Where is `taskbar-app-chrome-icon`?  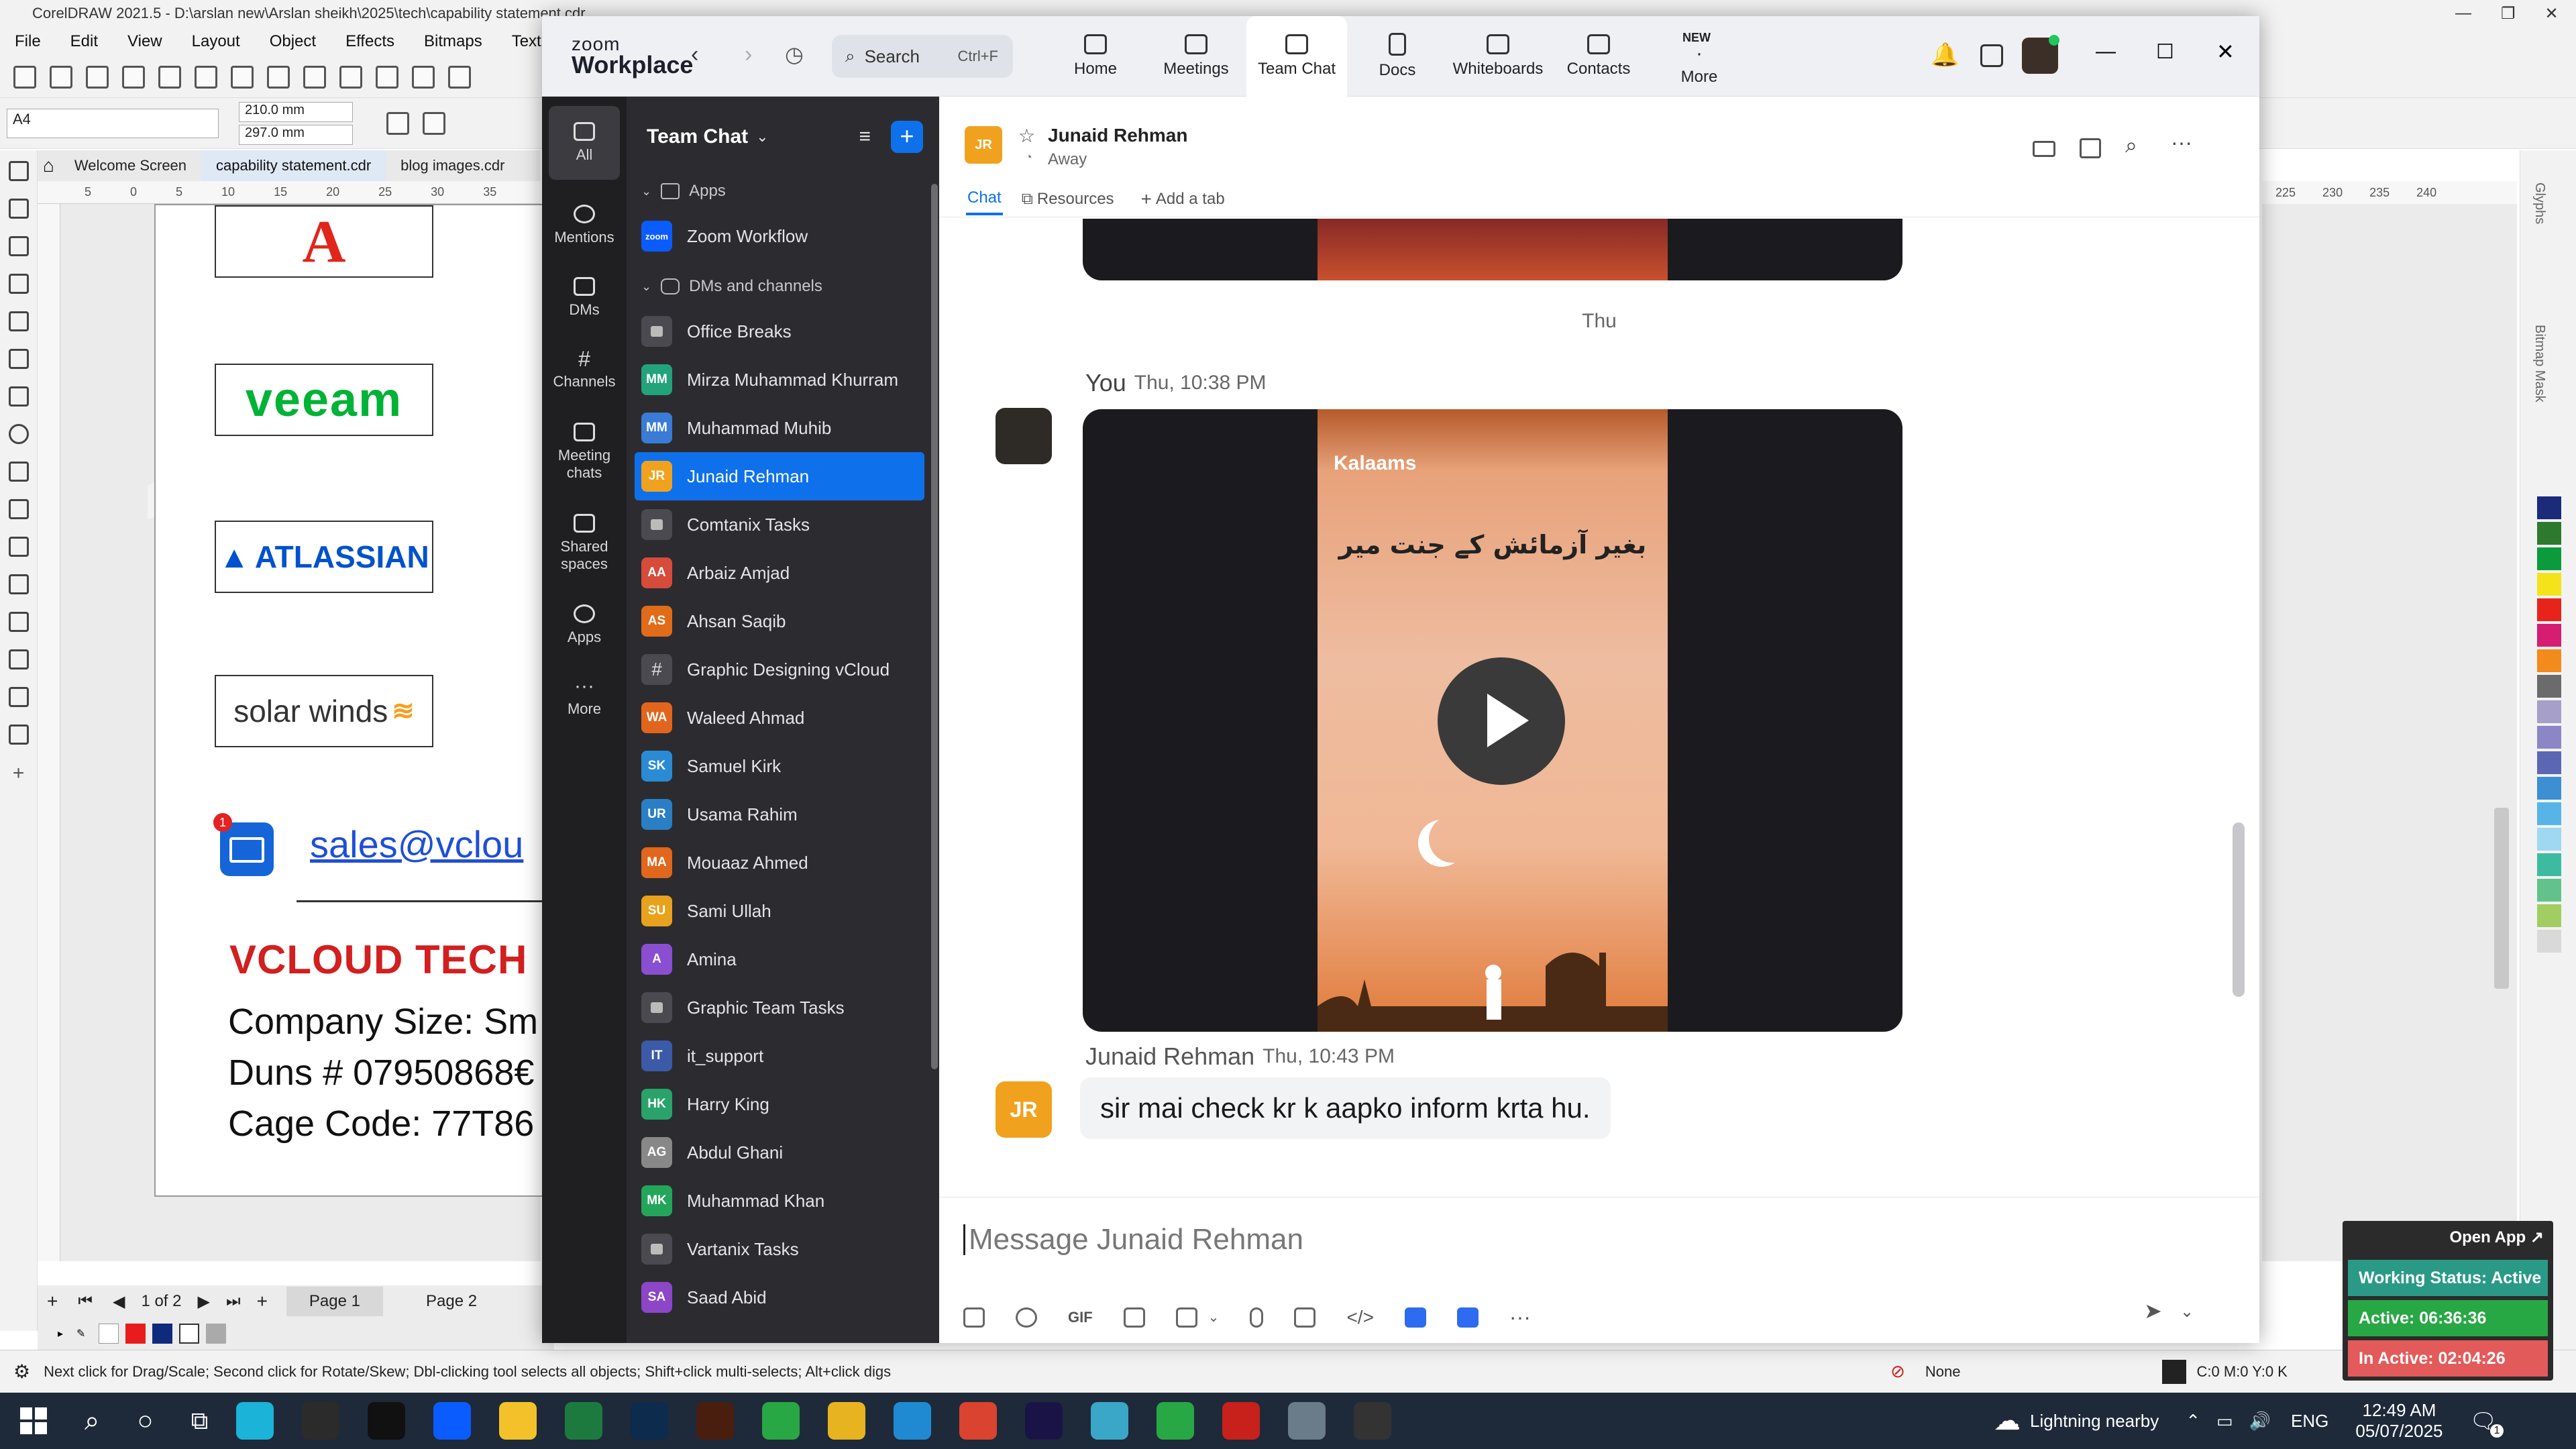 taskbar-app-chrome-icon is located at coordinates (847, 1421).